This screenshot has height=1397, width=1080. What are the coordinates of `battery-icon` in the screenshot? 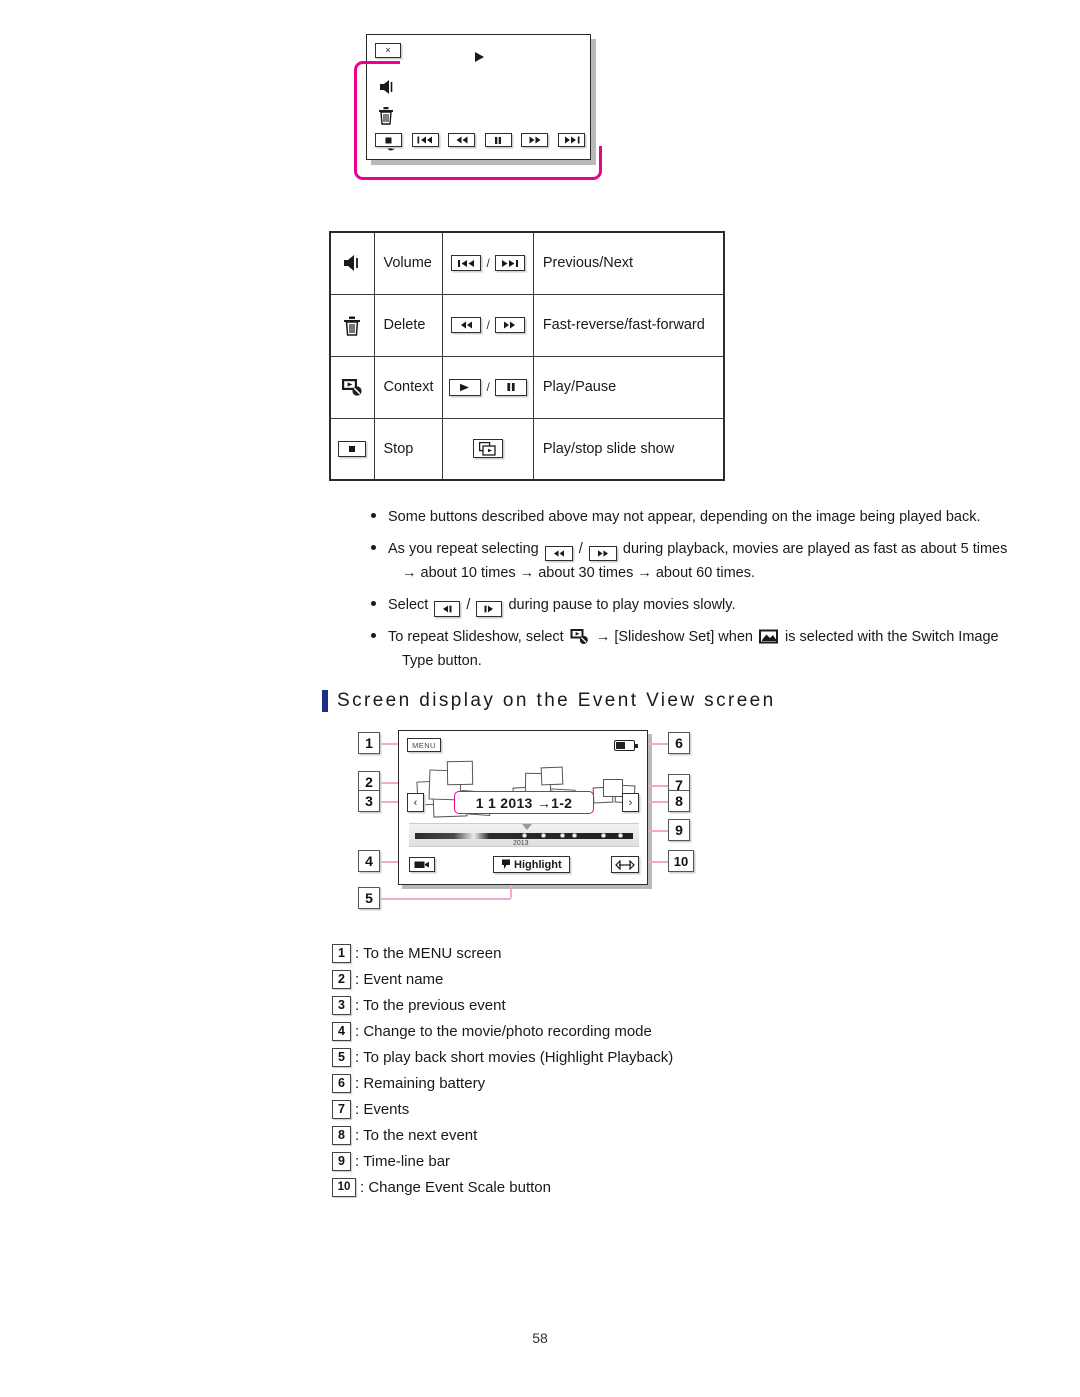 It's located at (626, 745).